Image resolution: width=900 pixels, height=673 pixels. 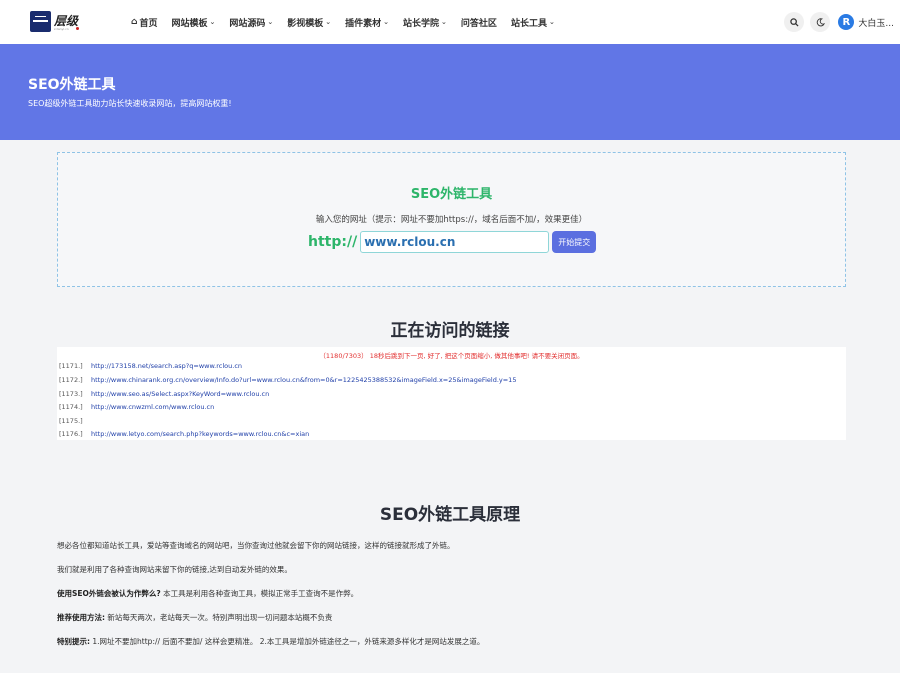 I want to click on dark-mode-toggle, so click(x=820, y=22).